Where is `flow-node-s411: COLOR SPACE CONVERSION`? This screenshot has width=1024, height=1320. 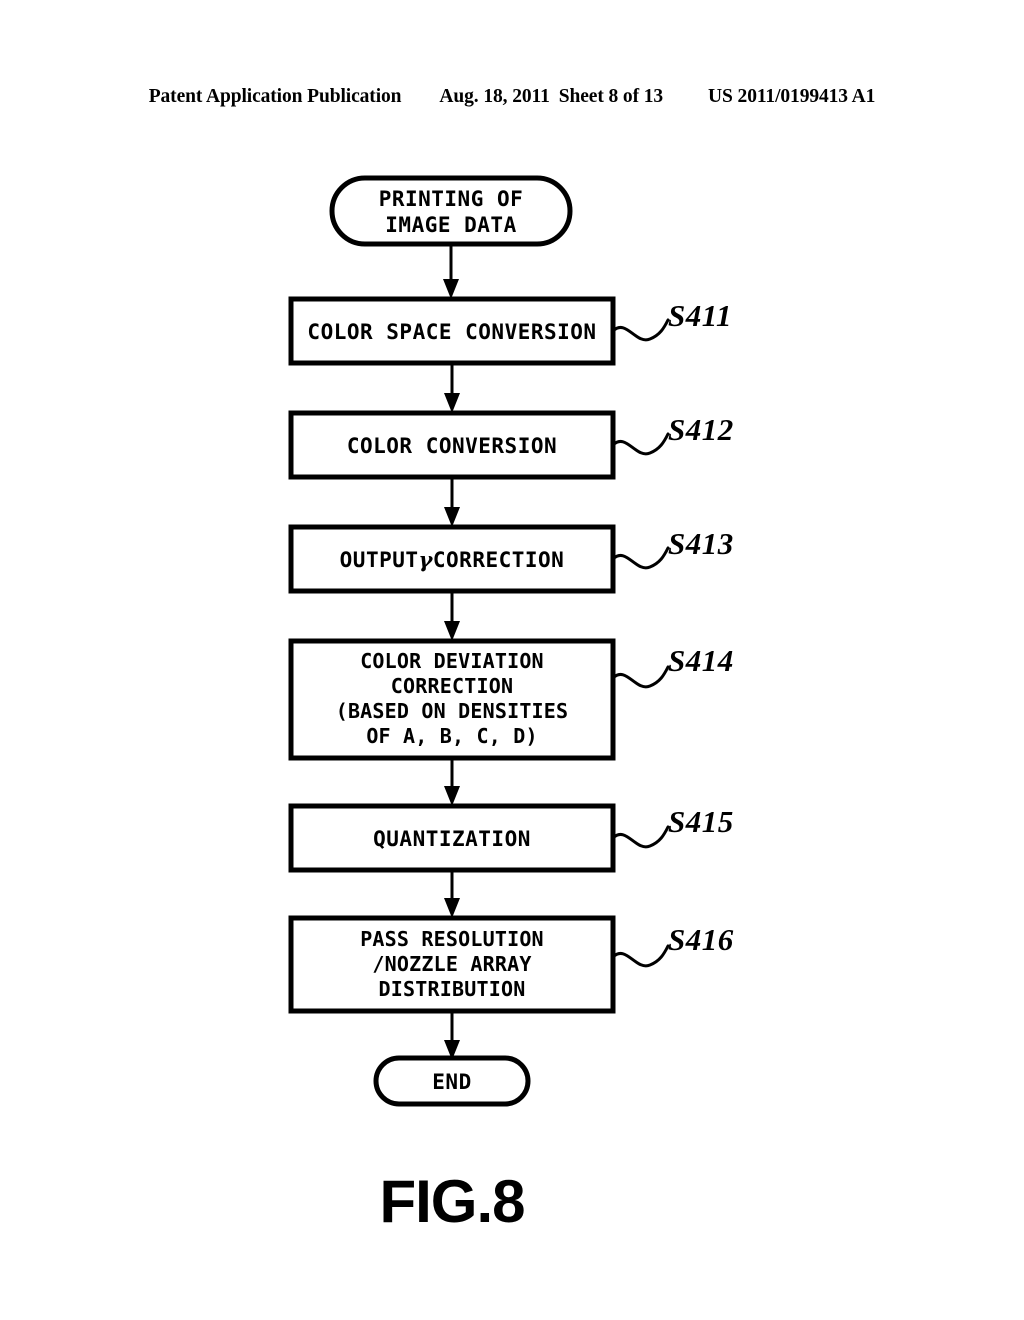
flow-node-s411: COLOR SPACE CONVERSION is located at coordinates (452, 331).